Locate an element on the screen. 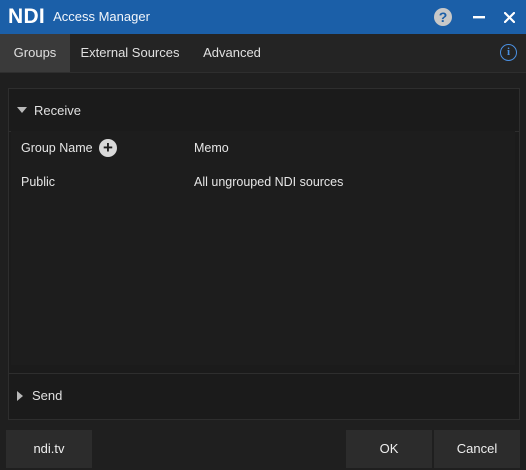 This screenshot has height=470, width=526. receive-label: Receive is located at coordinates (57, 110).